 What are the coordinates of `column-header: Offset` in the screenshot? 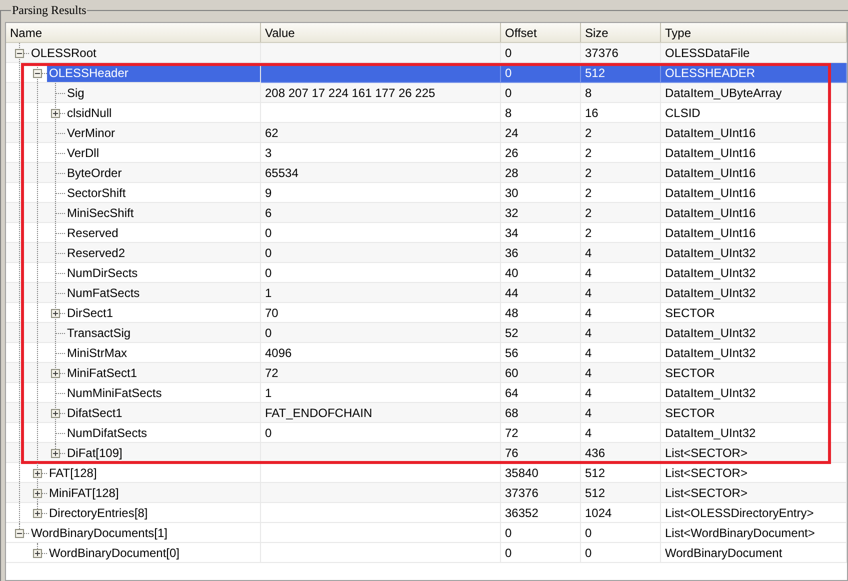 It's located at (541, 32).